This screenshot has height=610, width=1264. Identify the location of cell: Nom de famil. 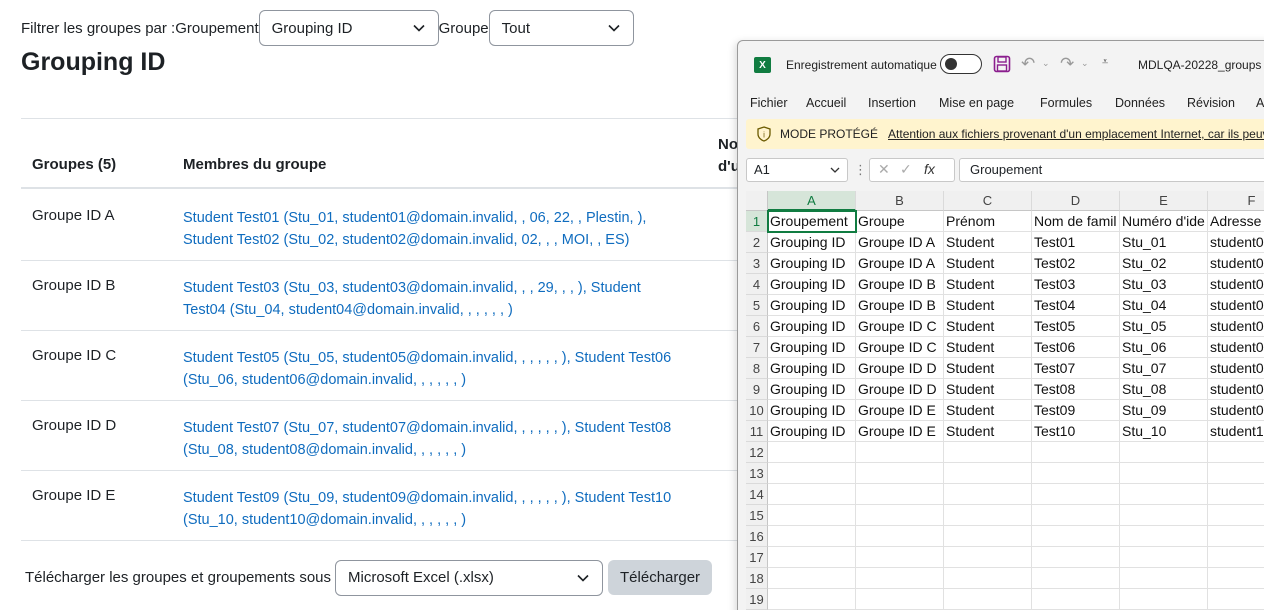
(1076, 221).